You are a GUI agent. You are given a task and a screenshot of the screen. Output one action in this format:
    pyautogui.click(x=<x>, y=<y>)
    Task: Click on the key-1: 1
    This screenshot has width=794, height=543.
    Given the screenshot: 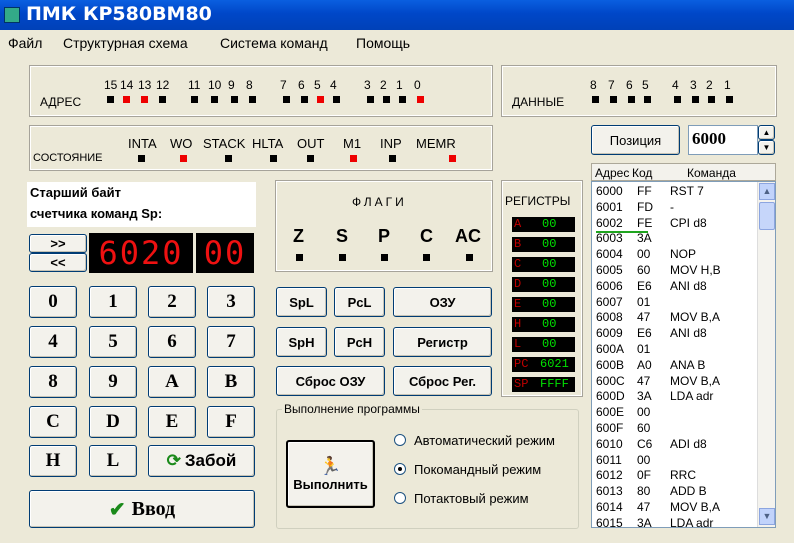 What is the action you would take?
    pyautogui.click(x=113, y=302)
    